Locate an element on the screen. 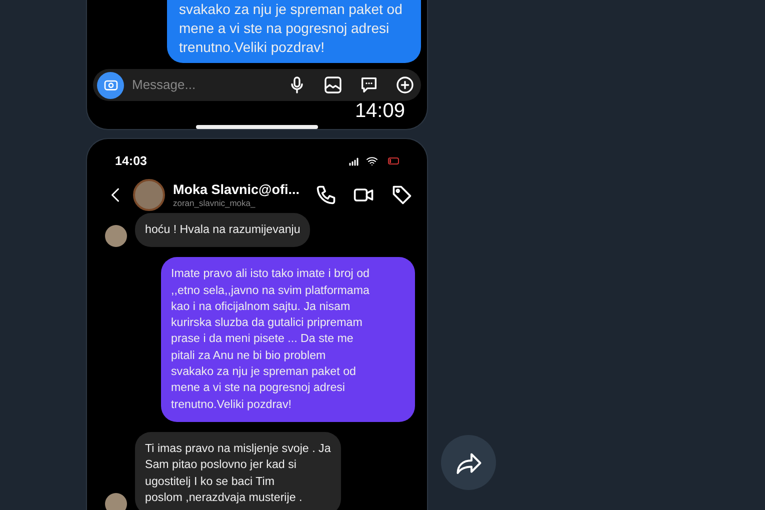  phone-icon is located at coordinates (326, 195).